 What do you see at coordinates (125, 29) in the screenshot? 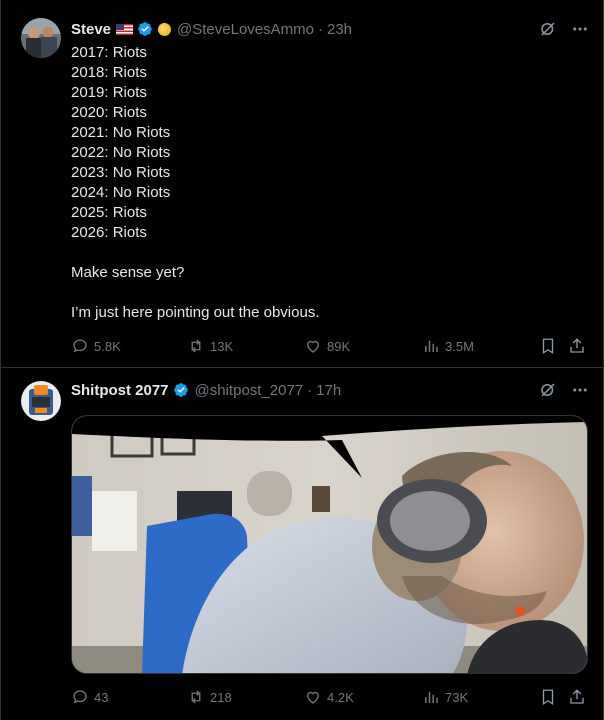
I see `us-flag-icon` at bounding box center [125, 29].